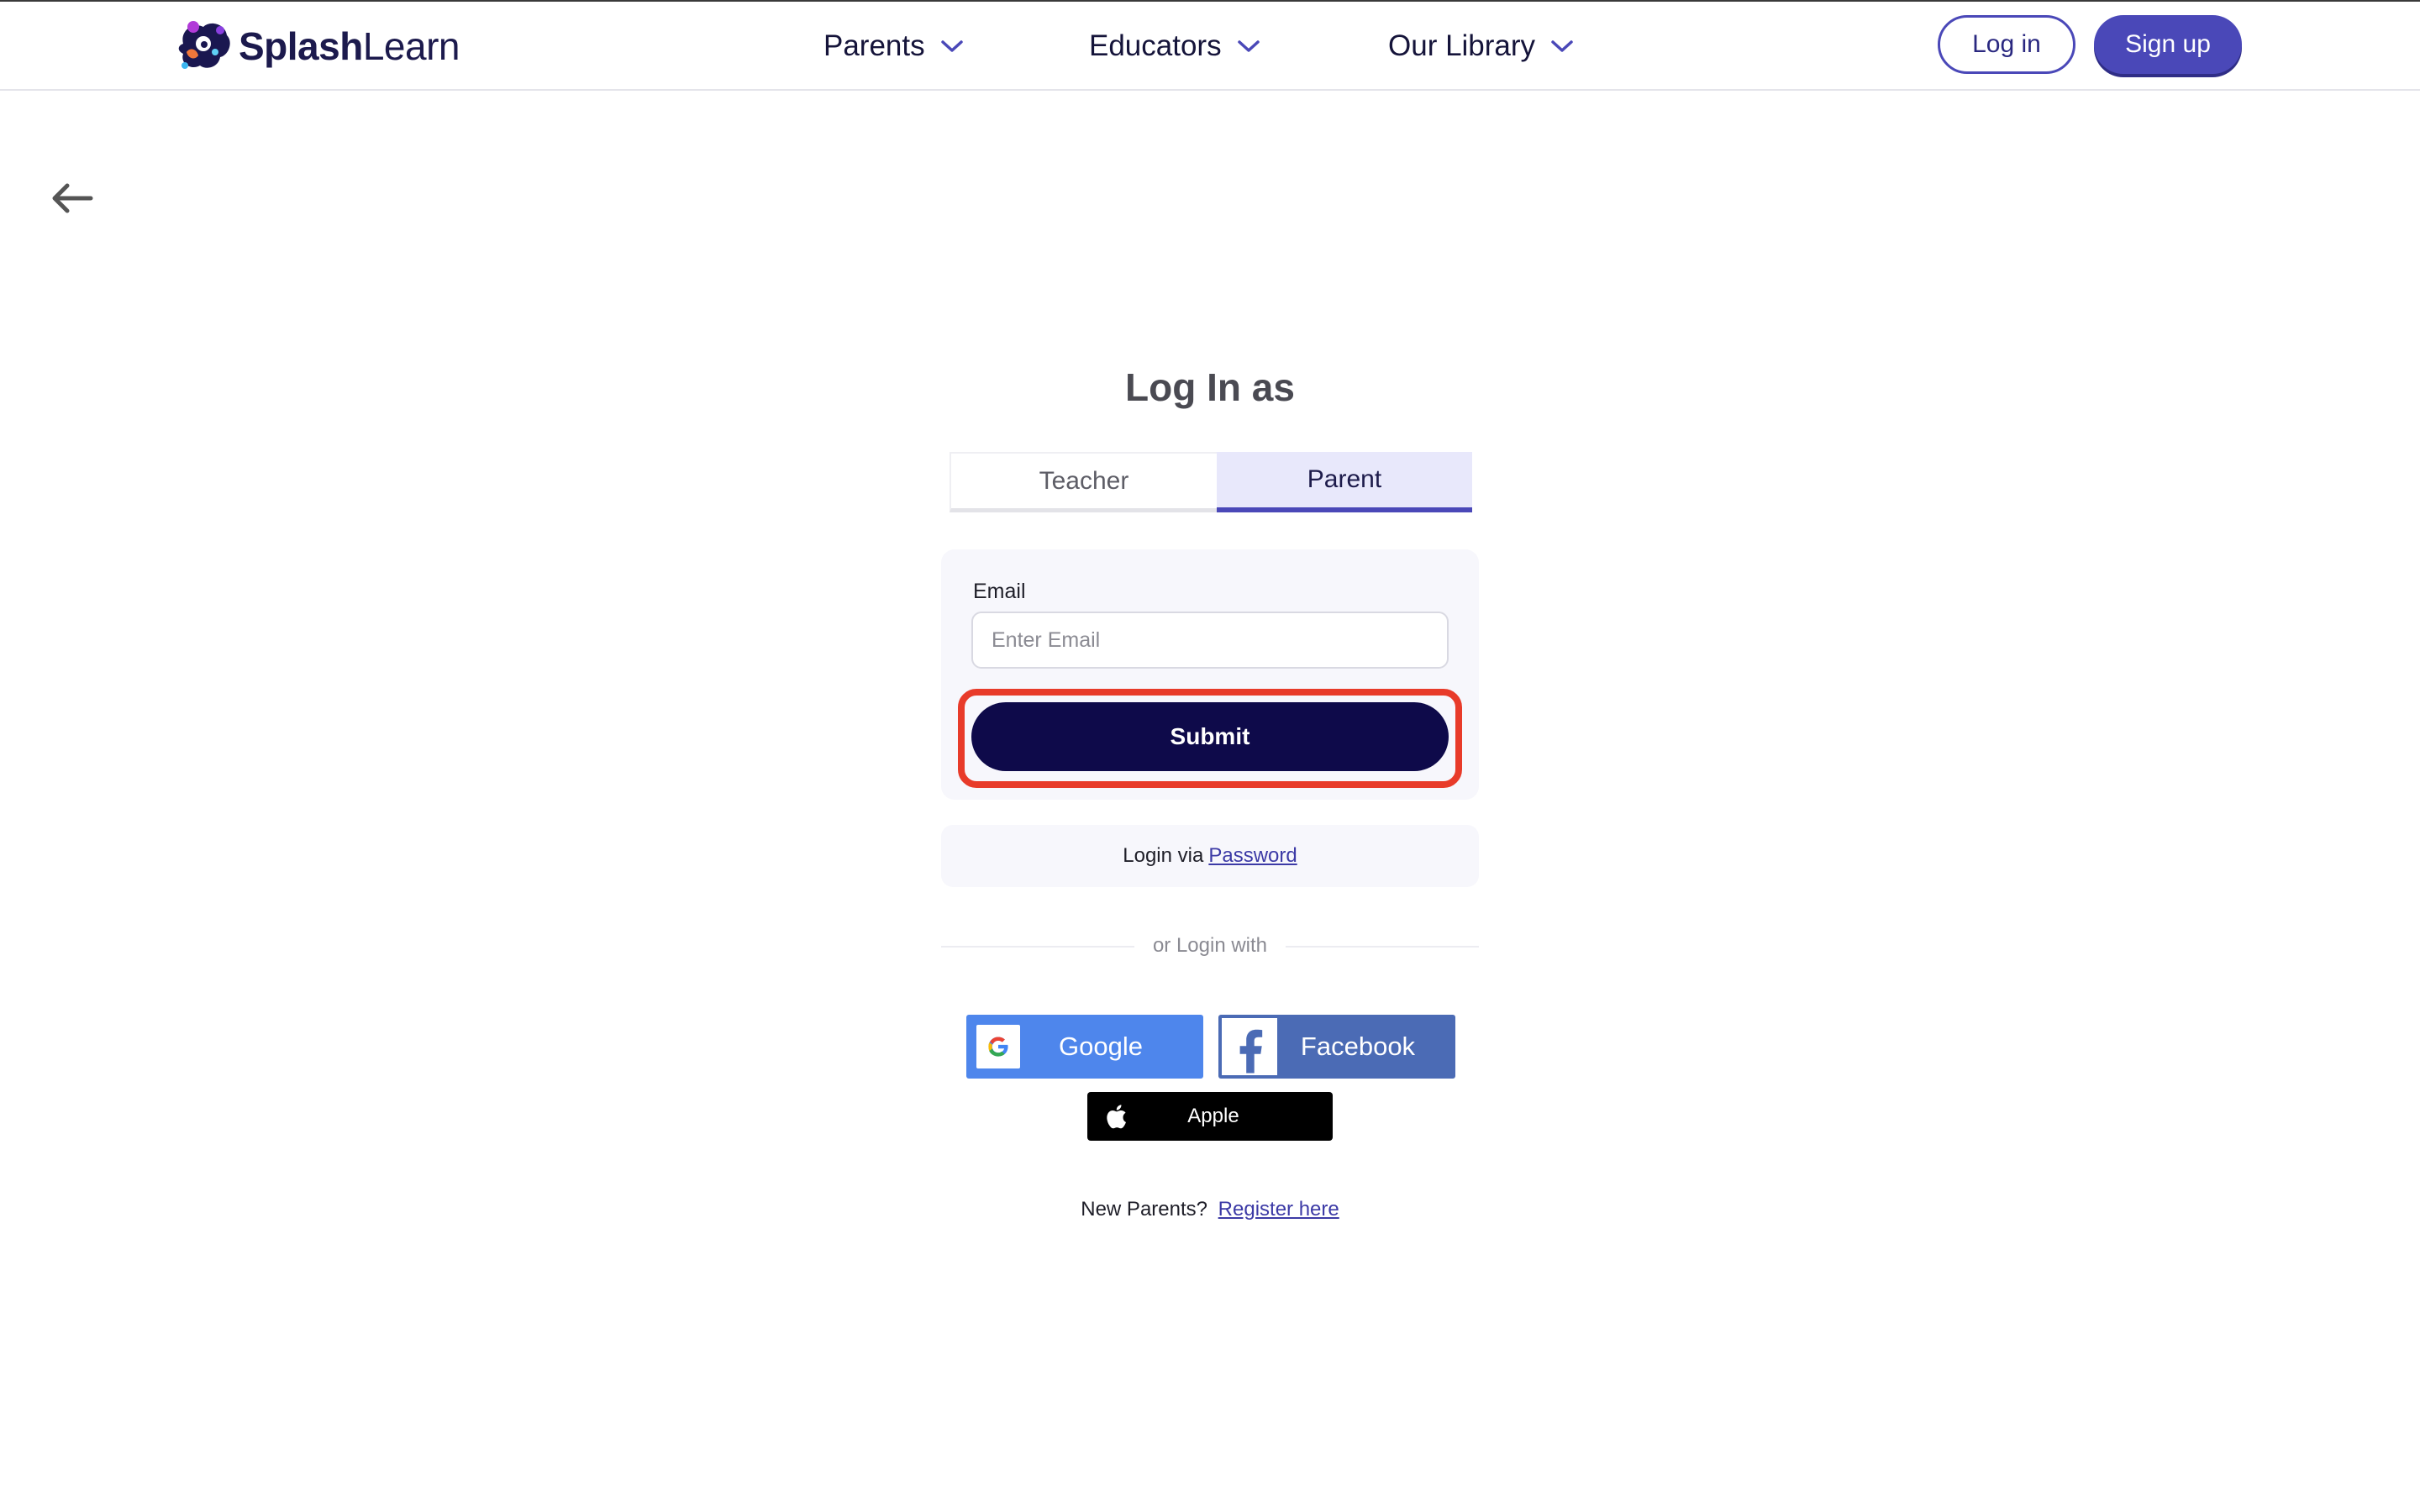  Describe the element at coordinates (1083, 482) in the screenshot. I see `tab-teacher: Teacher` at that location.